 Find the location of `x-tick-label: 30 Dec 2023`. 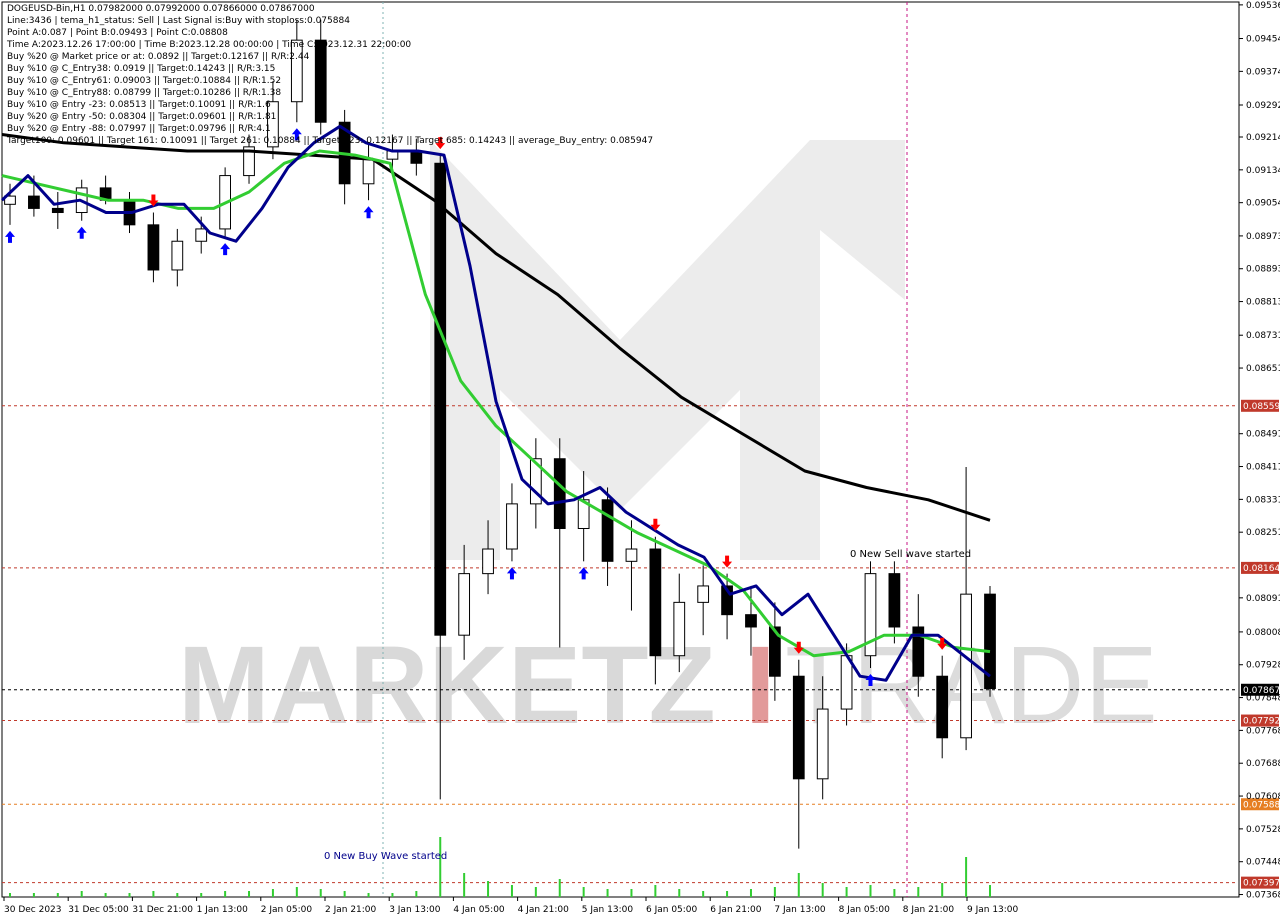

x-tick-label: 30 Dec 2023 is located at coordinates (33, 910).